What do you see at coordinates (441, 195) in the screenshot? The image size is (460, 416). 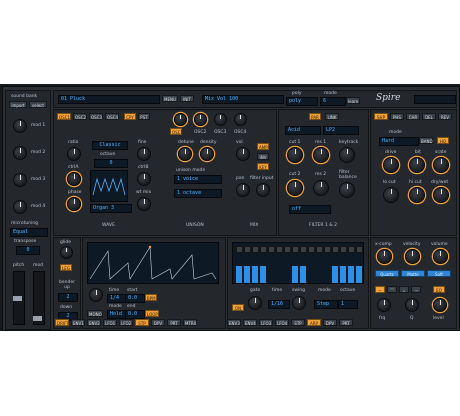 I see `dry-wet-knob` at bounding box center [441, 195].